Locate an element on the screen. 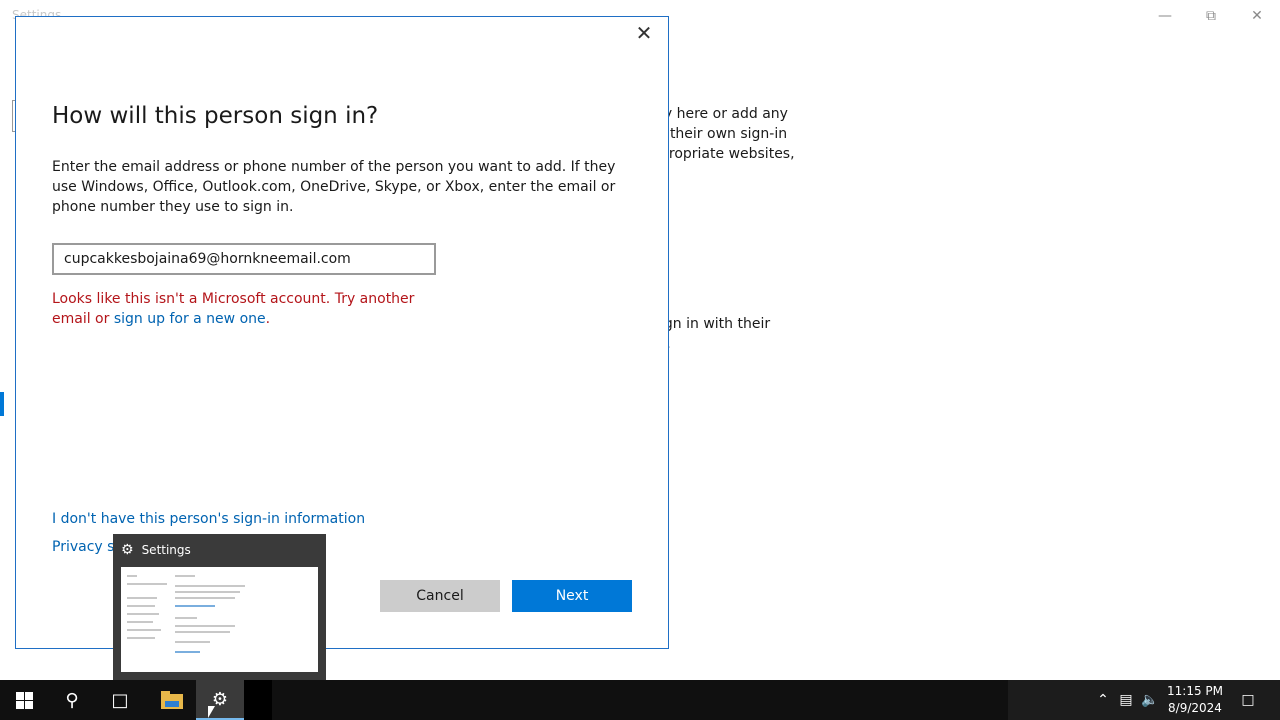 The height and width of the screenshot is (720, 1280). privacy-statement-link: Privacy st is located at coordinates (86, 547).